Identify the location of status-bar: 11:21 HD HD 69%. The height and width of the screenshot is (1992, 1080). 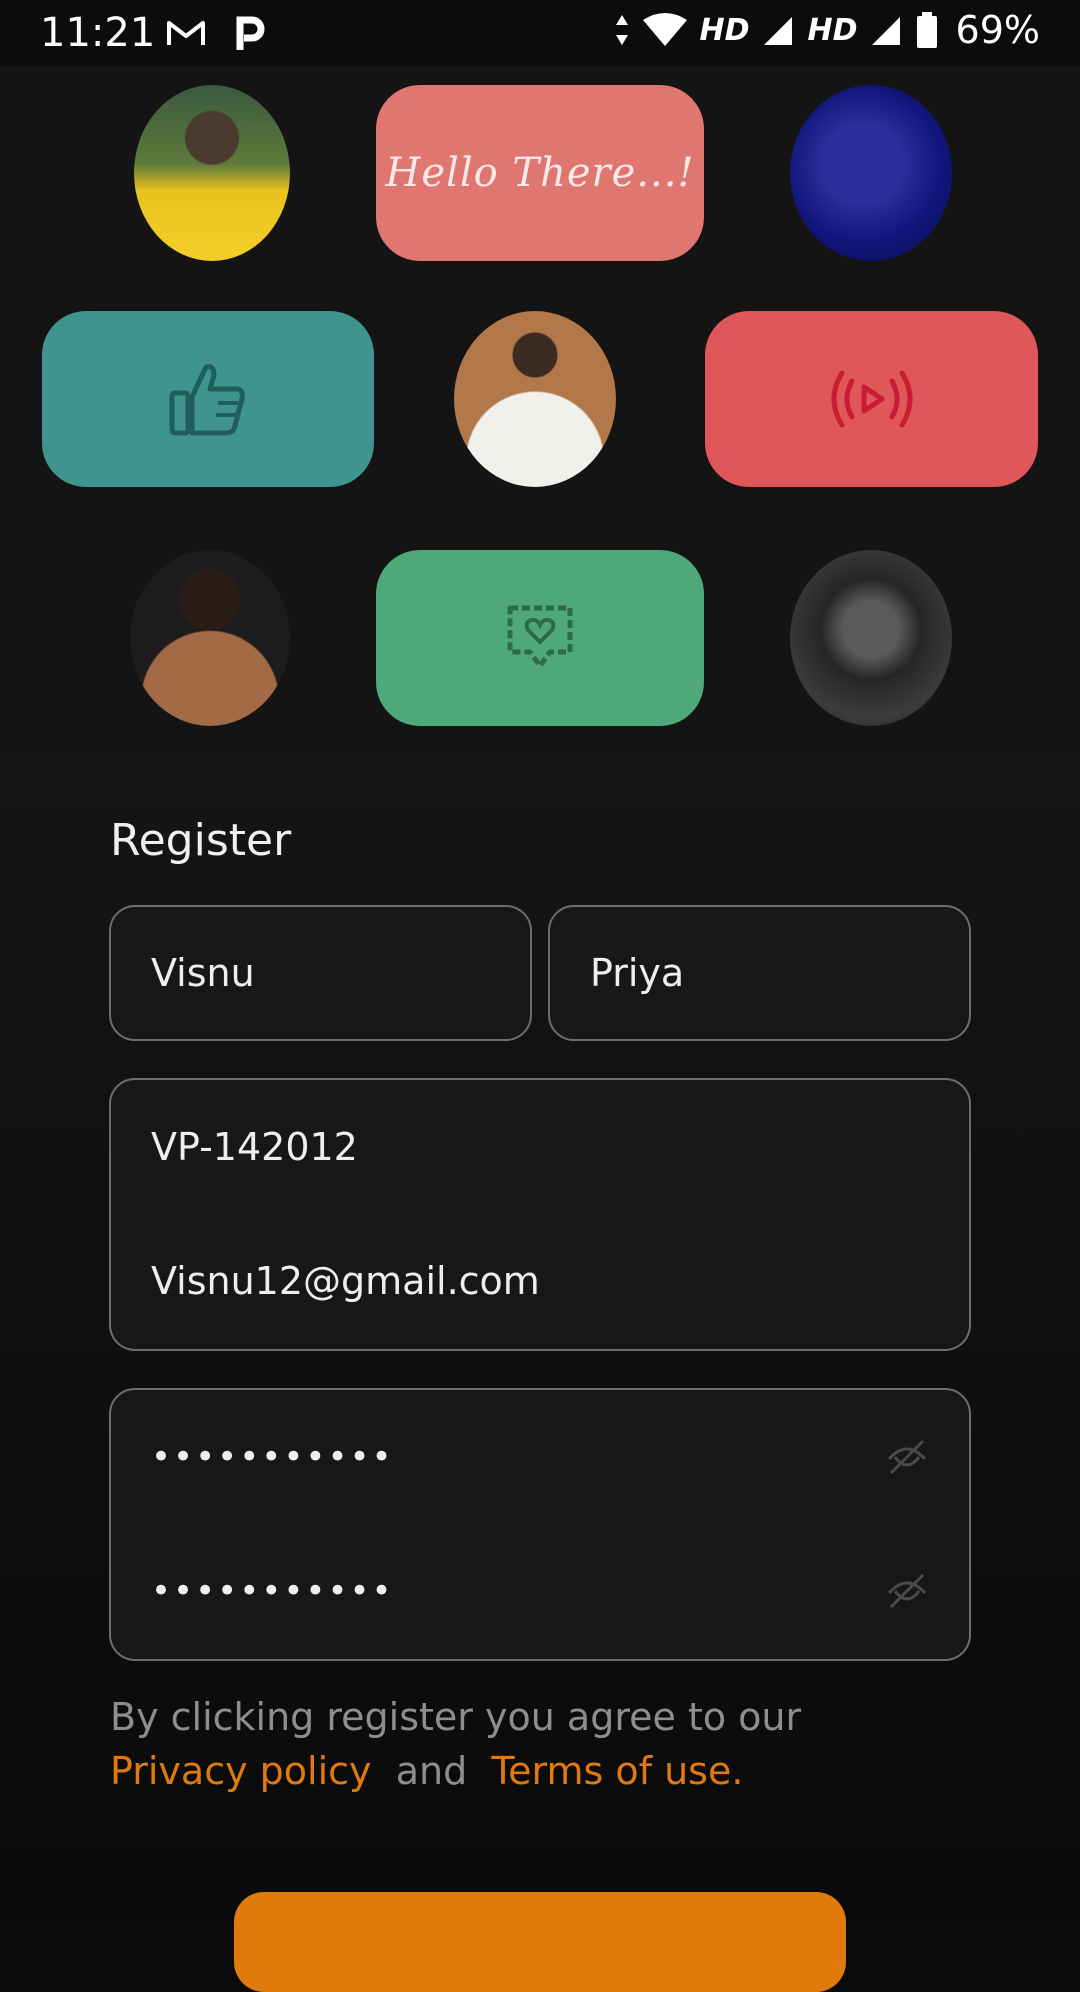
(540, 33).